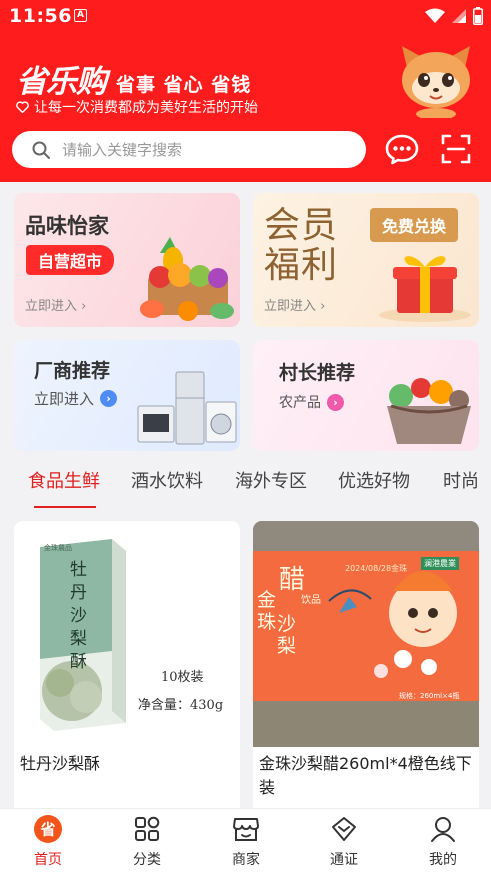 The width and height of the screenshot is (491, 874). I want to click on nav-profile: 我的, so click(443, 842).